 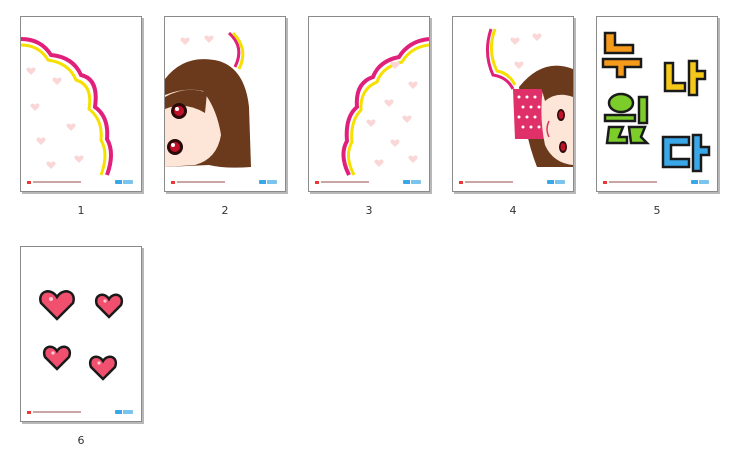 I want to click on page-number-label: 2, so click(x=225, y=210).